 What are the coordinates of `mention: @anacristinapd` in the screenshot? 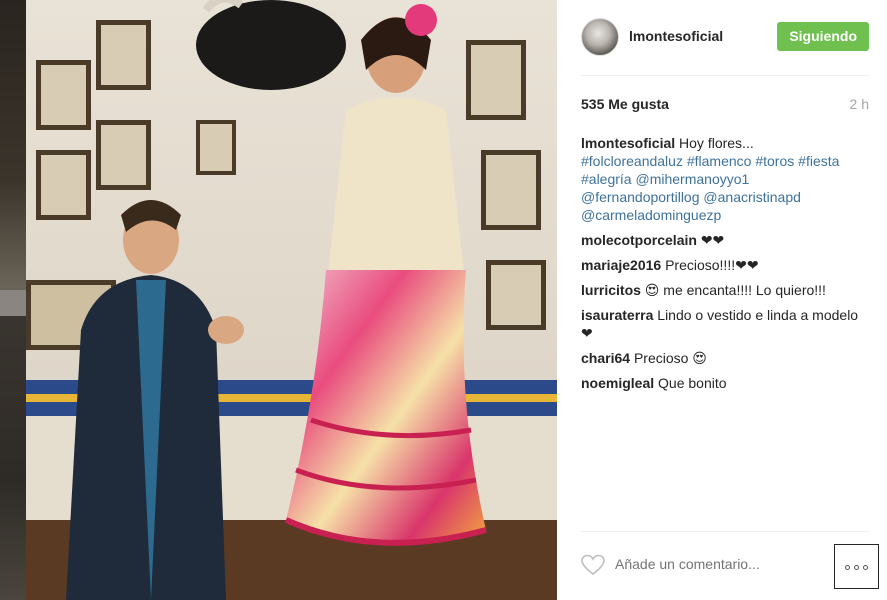 It's located at (752, 197).